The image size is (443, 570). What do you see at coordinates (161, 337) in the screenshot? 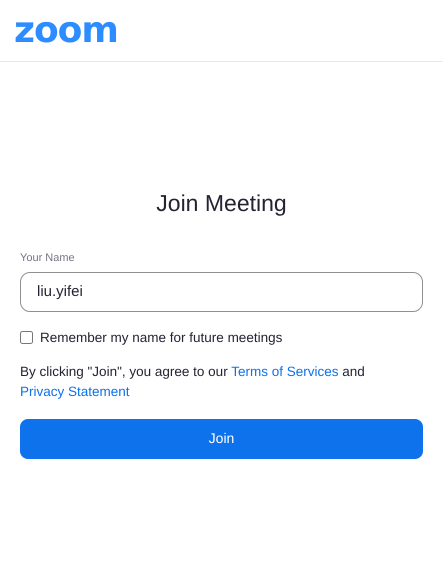
I see `remember-label: Remember my name for future meetings` at bounding box center [161, 337].